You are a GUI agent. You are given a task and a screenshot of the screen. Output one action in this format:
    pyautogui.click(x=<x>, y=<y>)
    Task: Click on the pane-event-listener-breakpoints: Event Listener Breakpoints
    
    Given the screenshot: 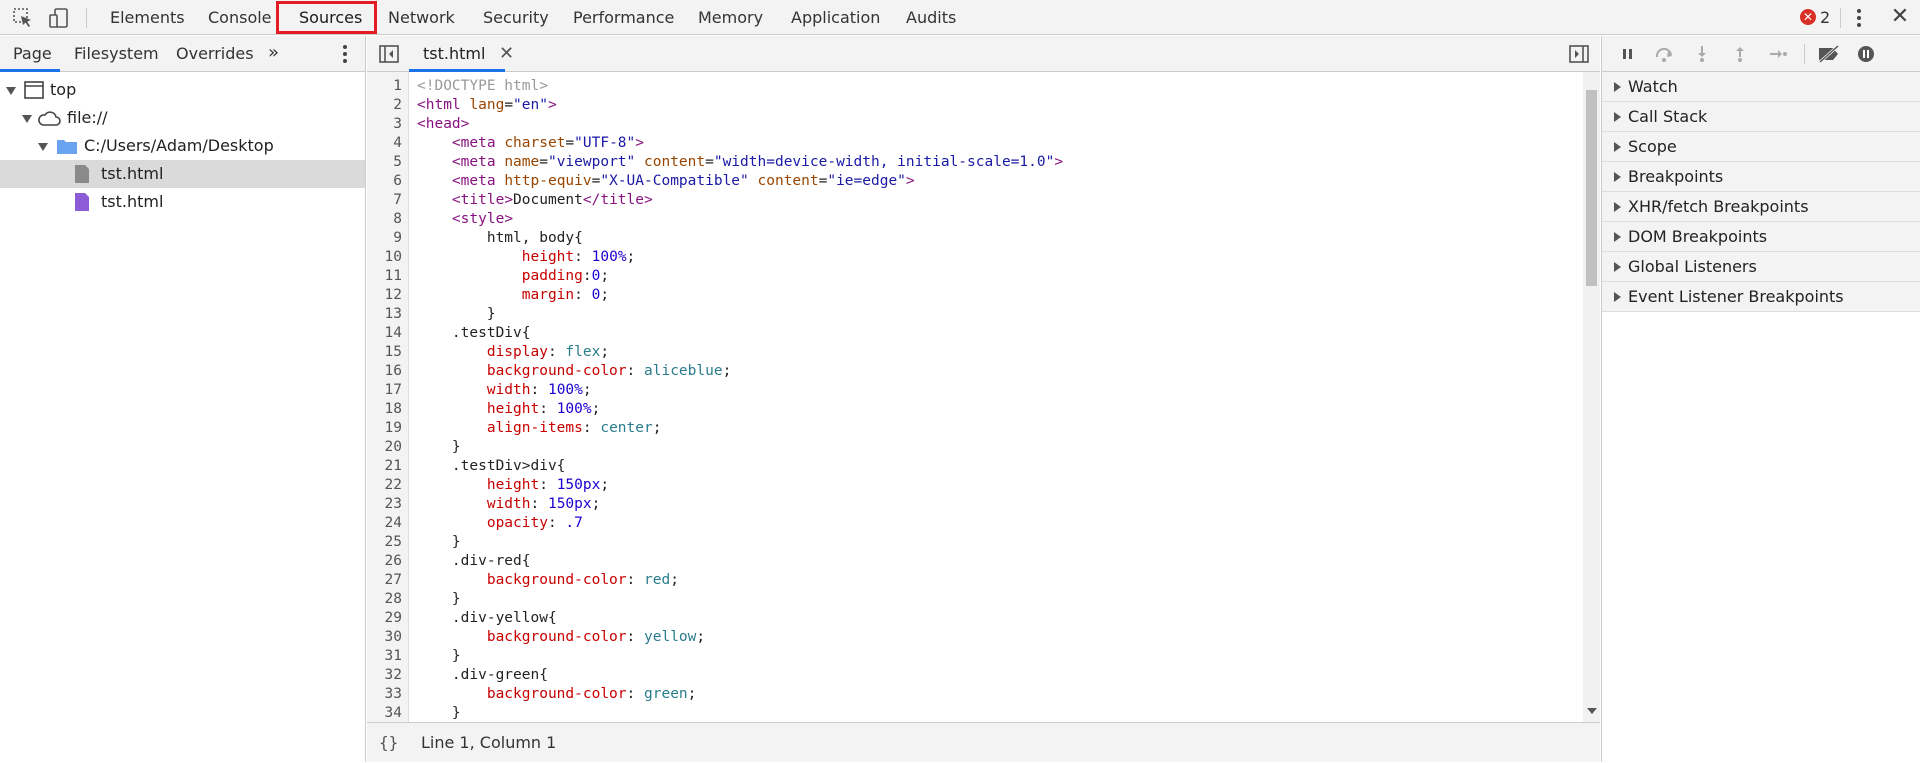 What is the action you would take?
    pyautogui.click(x=1761, y=297)
    